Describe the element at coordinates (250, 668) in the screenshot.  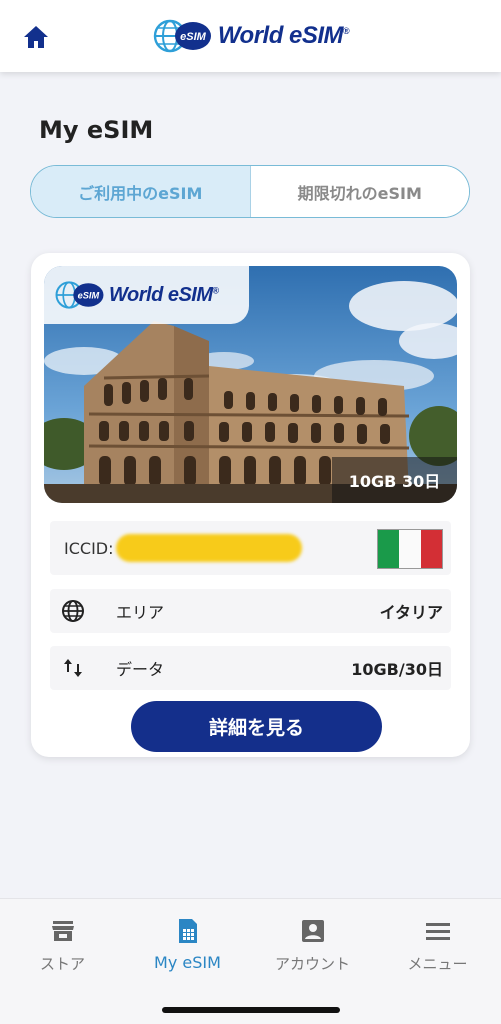
I see `data-row: データ 10GB/30日` at that location.